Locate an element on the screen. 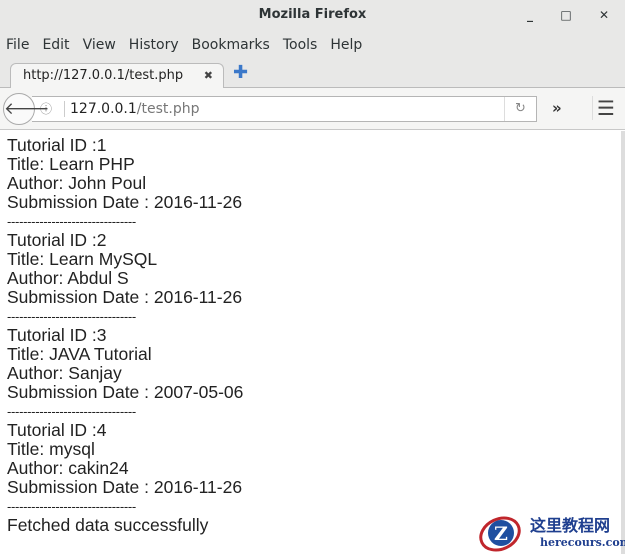 The image size is (625, 558). reload-icon: ↻ is located at coordinates (520, 109).